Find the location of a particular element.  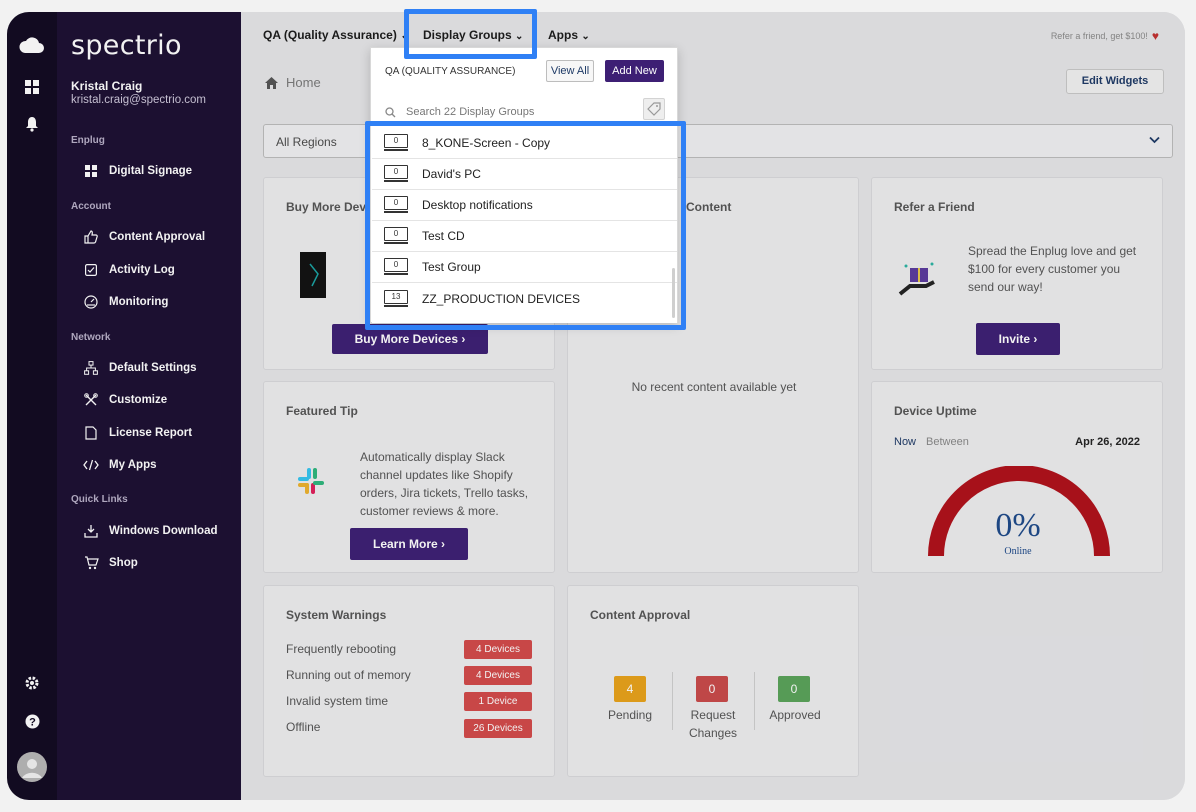

user-email: kristal.craig@spectrio.com is located at coordinates (139, 100).